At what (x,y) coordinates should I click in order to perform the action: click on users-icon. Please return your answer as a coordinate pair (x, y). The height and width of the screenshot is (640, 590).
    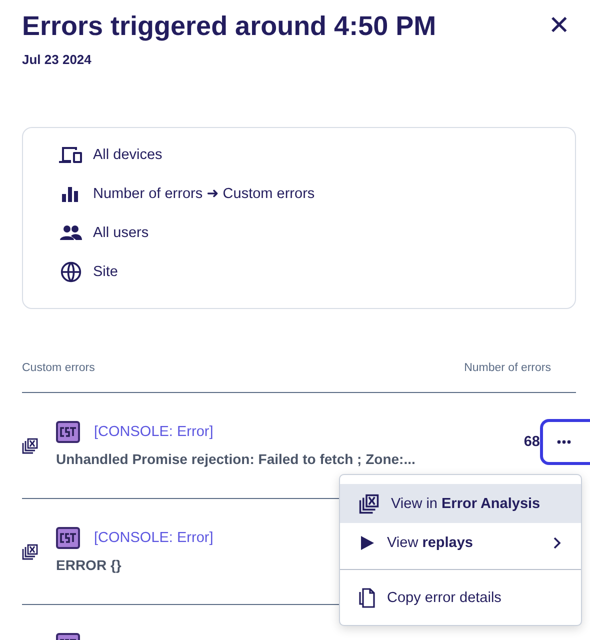
    Looking at the image, I should click on (71, 233).